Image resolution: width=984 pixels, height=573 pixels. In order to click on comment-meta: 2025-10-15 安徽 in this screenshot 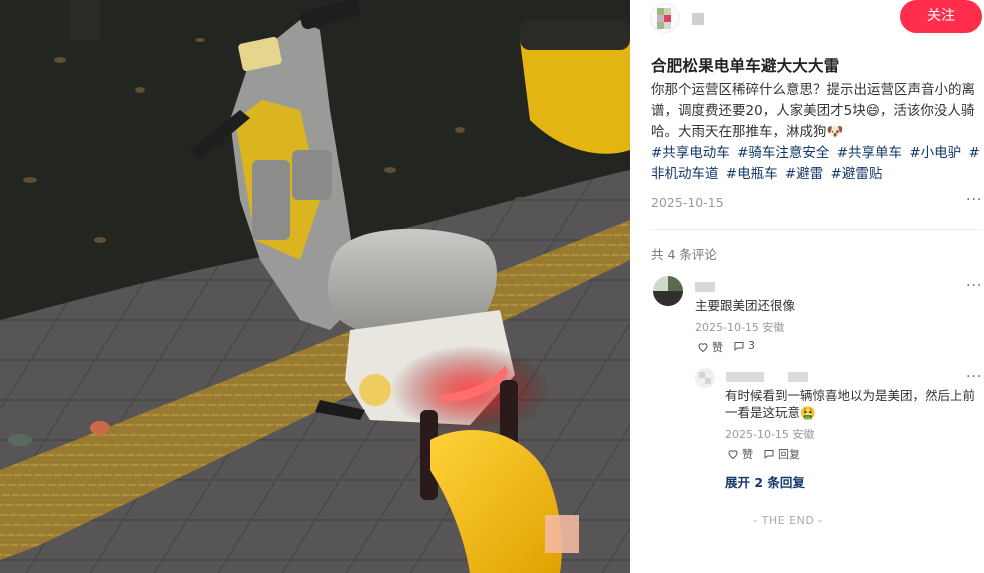, I will do `click(740, 327)`.